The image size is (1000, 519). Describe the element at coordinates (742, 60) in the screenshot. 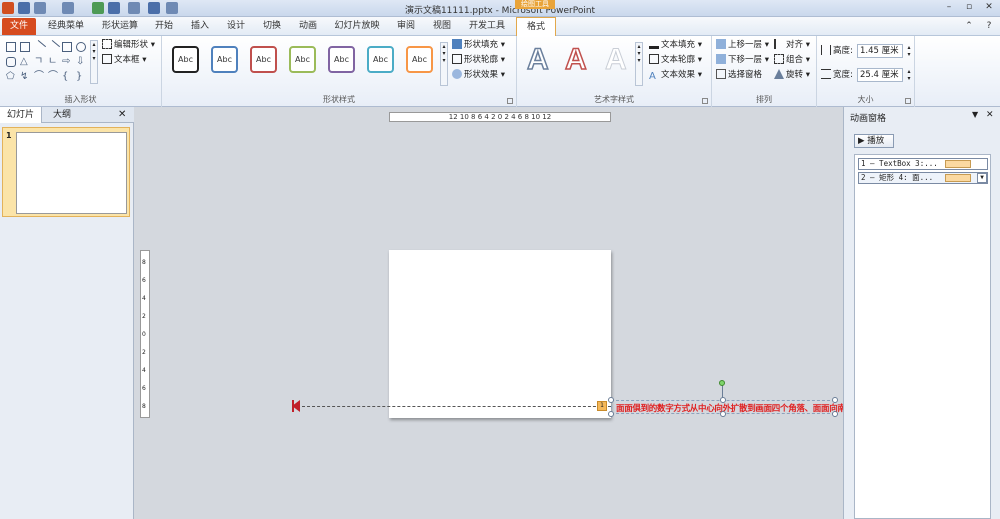

I see `send-backward-button: 下移一层 ▾` at that location.